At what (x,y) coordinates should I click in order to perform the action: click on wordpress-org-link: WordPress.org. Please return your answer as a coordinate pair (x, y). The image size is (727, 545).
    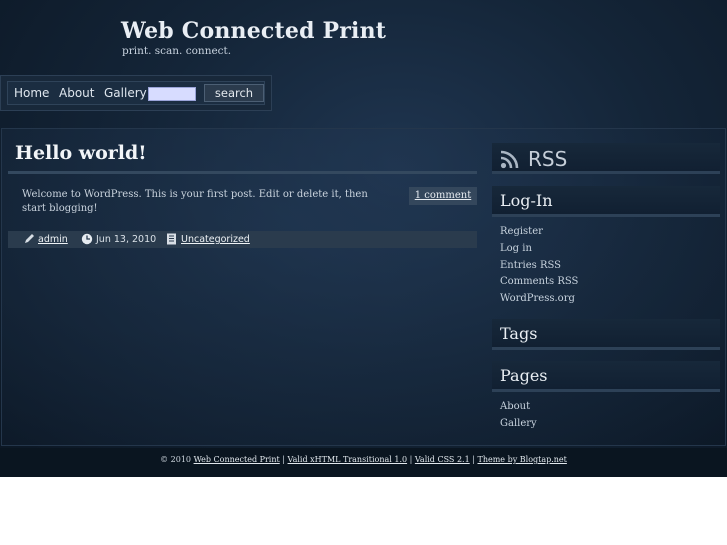
    Looking at the image, I should click on (537, 298).